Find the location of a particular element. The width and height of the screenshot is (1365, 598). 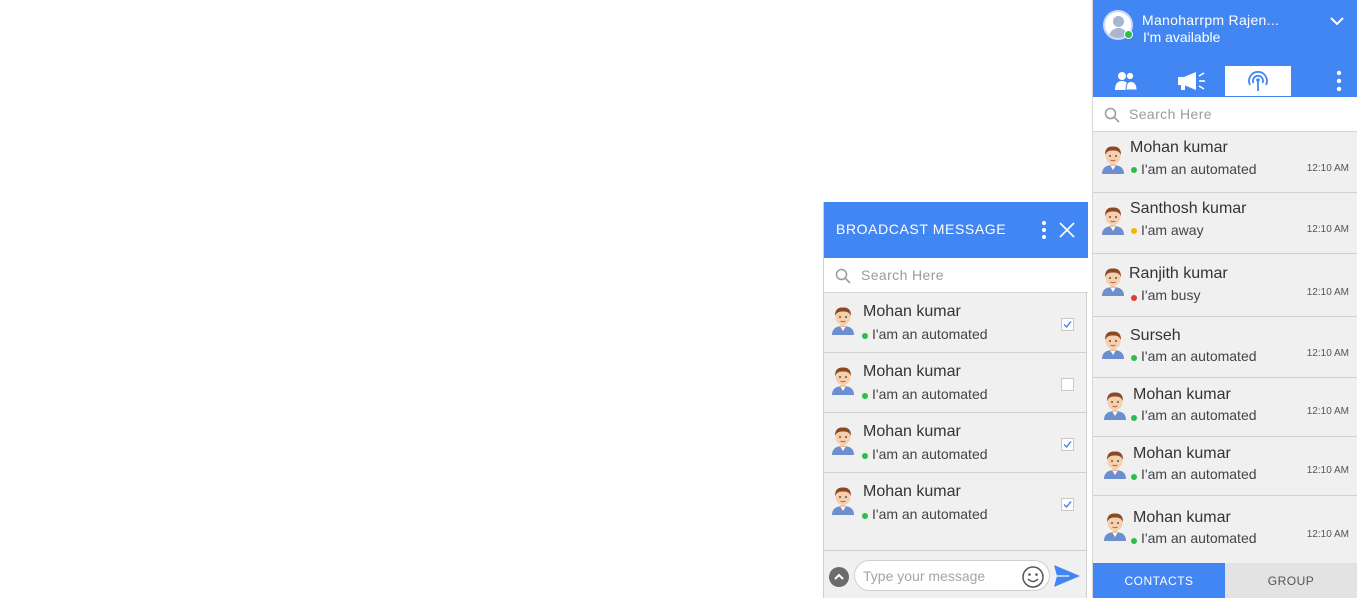

message-input is located at coordinates (938, 576).